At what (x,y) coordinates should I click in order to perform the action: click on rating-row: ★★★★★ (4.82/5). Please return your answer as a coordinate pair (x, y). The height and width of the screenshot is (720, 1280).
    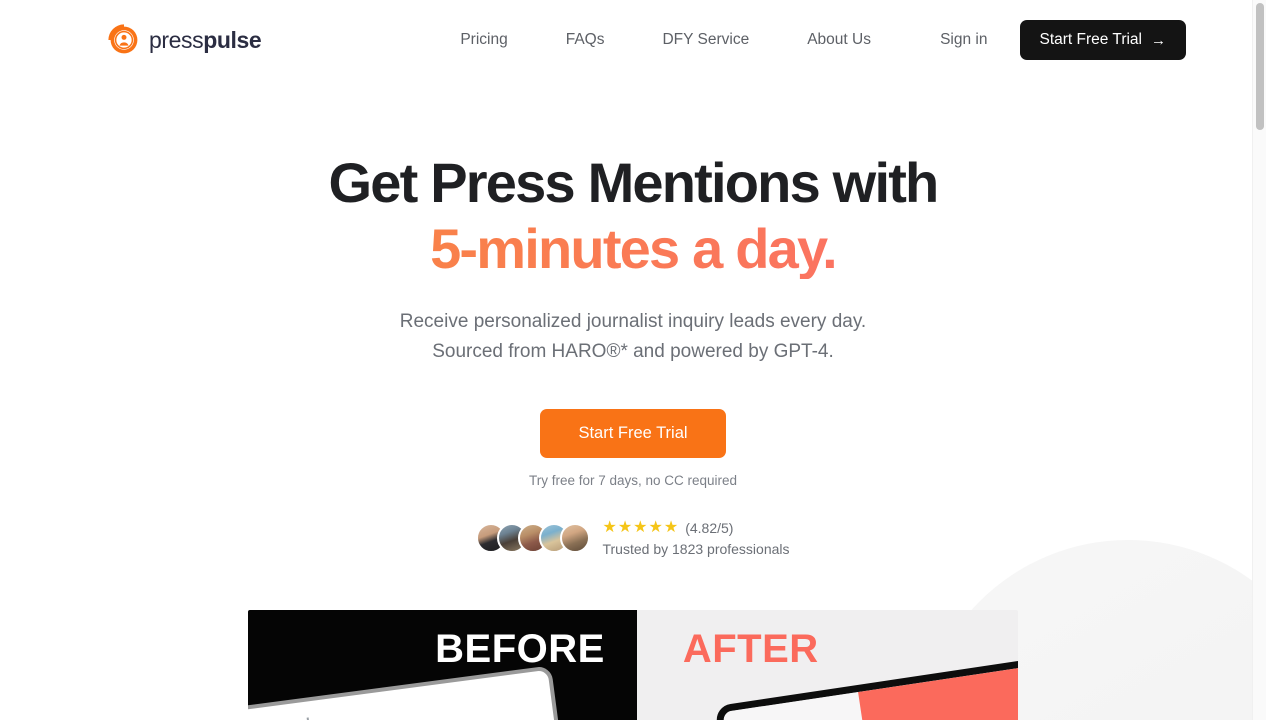
    Looking at the image, I should click on (695, 527).